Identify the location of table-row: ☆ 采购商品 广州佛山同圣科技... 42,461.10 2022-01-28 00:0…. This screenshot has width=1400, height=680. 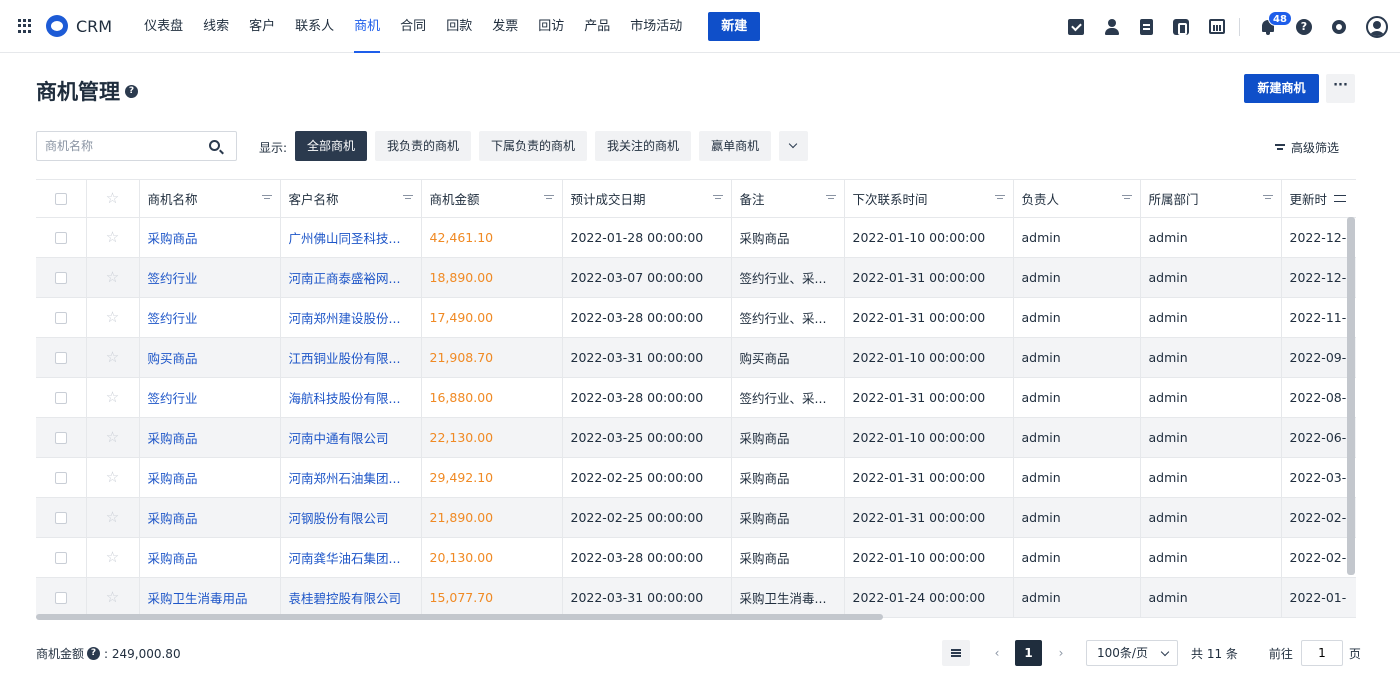
(696, 237).